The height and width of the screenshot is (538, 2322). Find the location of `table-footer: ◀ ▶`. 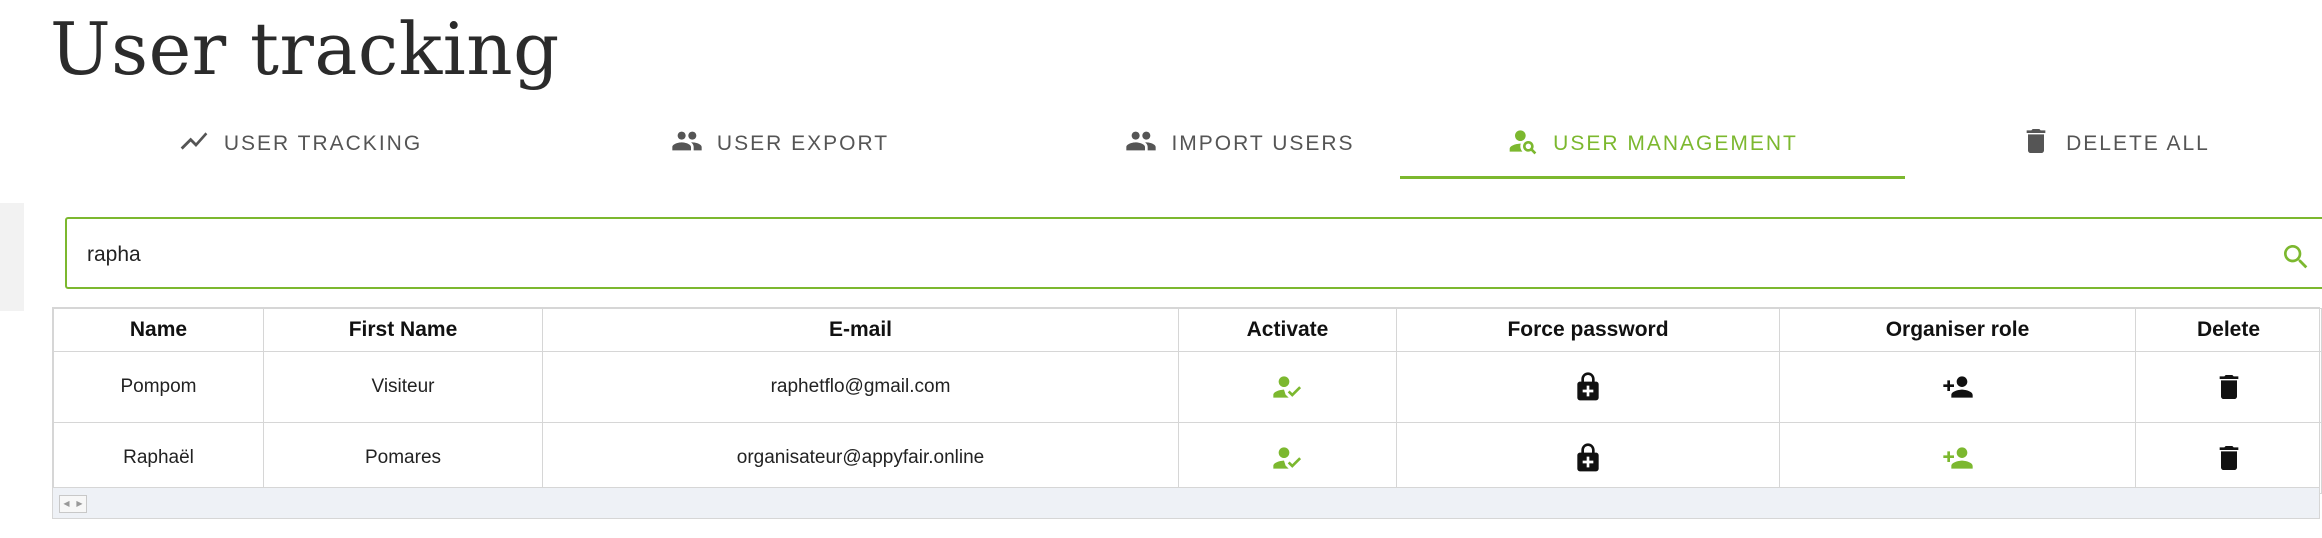

table-footer: ◀ ▶ is located at coordinates (1186, 502).